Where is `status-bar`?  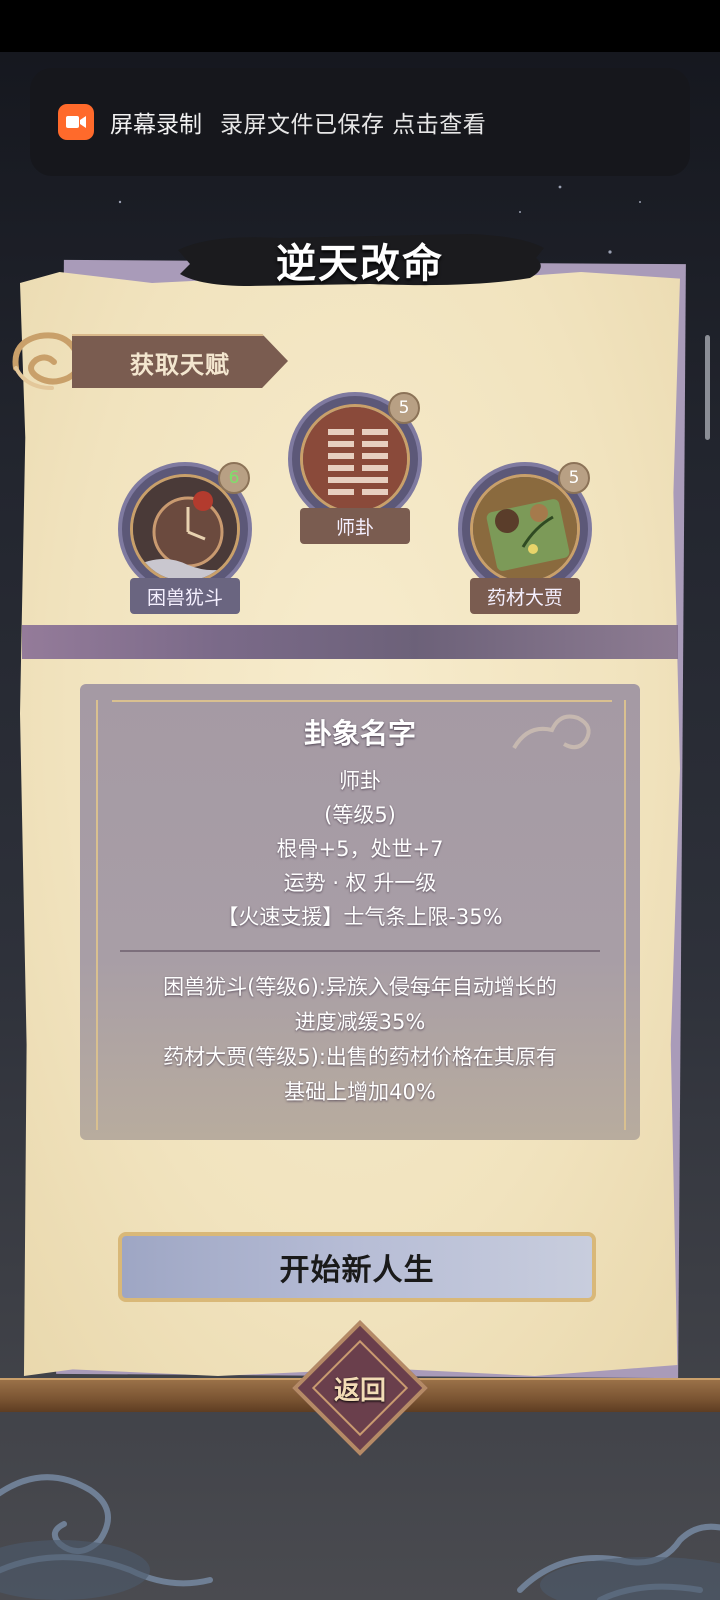 status-bar is located at coordinates (360, 26).